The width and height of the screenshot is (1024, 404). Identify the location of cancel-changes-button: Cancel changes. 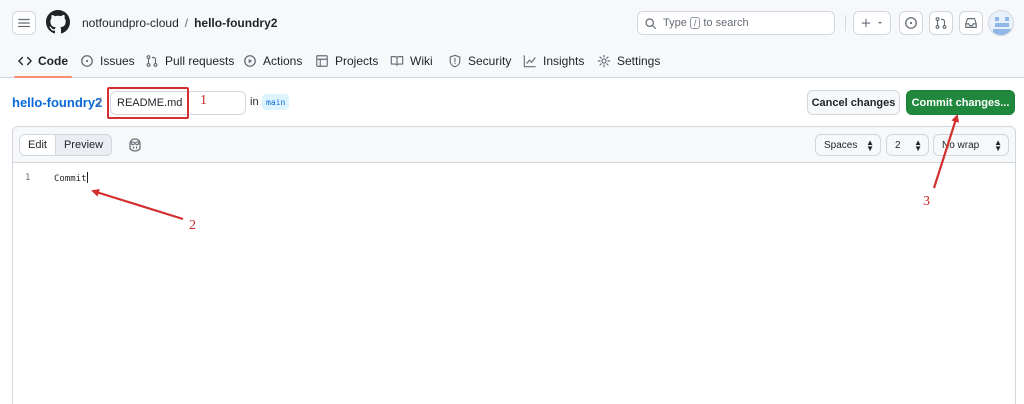
(853, 102).